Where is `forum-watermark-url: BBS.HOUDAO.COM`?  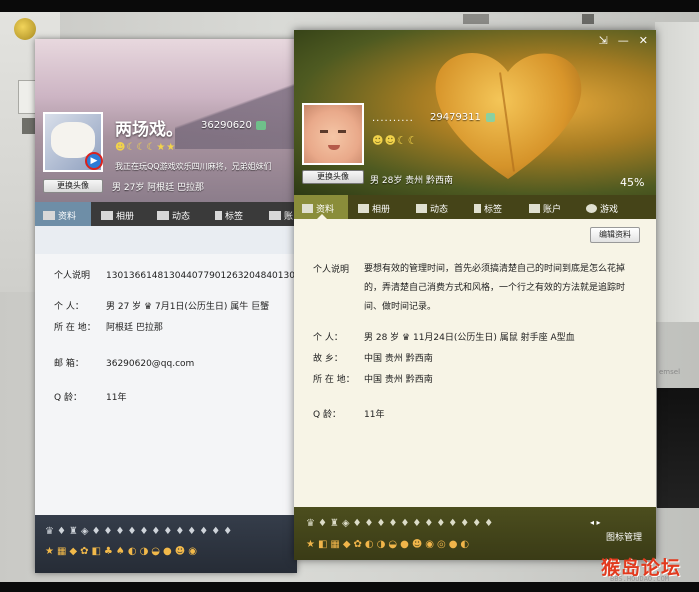 forum-watermark-url: BBS.HOUDAO.COM is located at coordinates (640, 579).